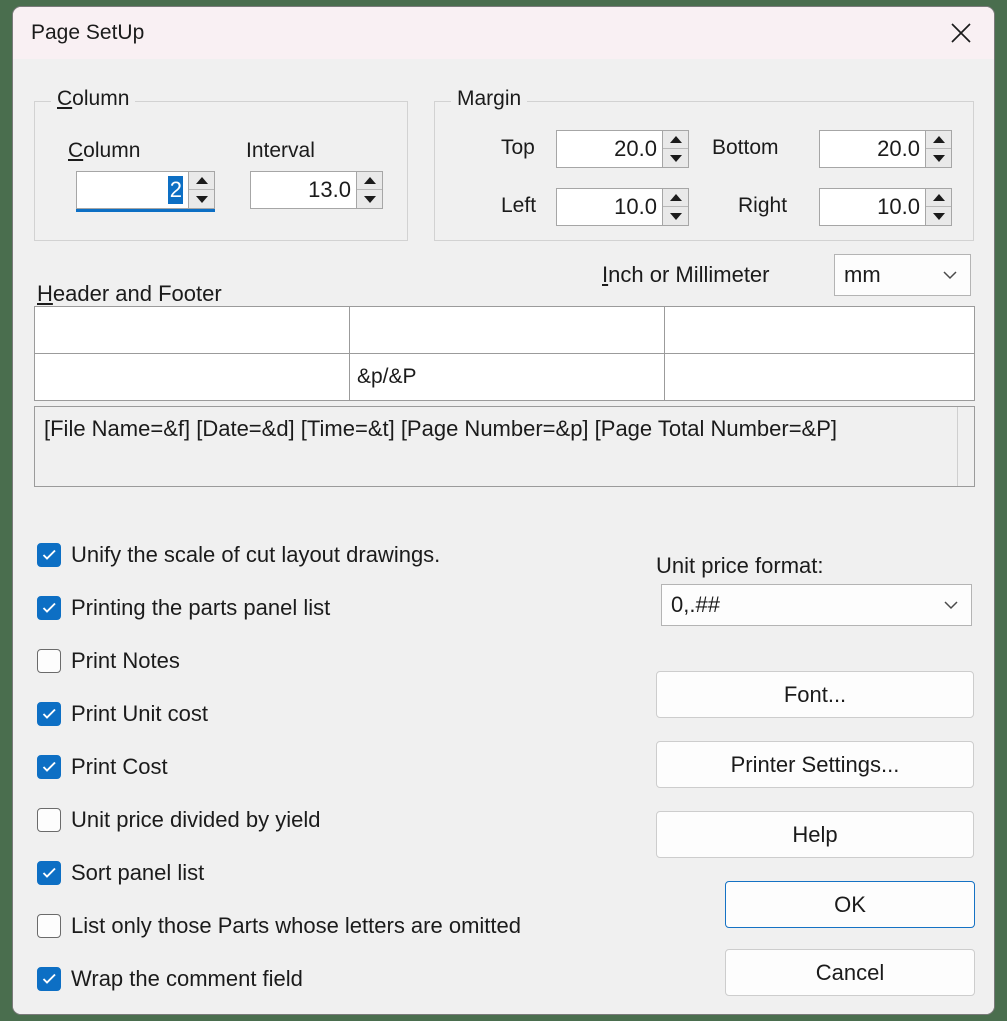 The width and height of the screenshot is (1007, 1021). What do you see at coordinates (872, 149) in the screenshot?
I see `margin-bottom-value: 20.0` at bounding box center [872, 149].